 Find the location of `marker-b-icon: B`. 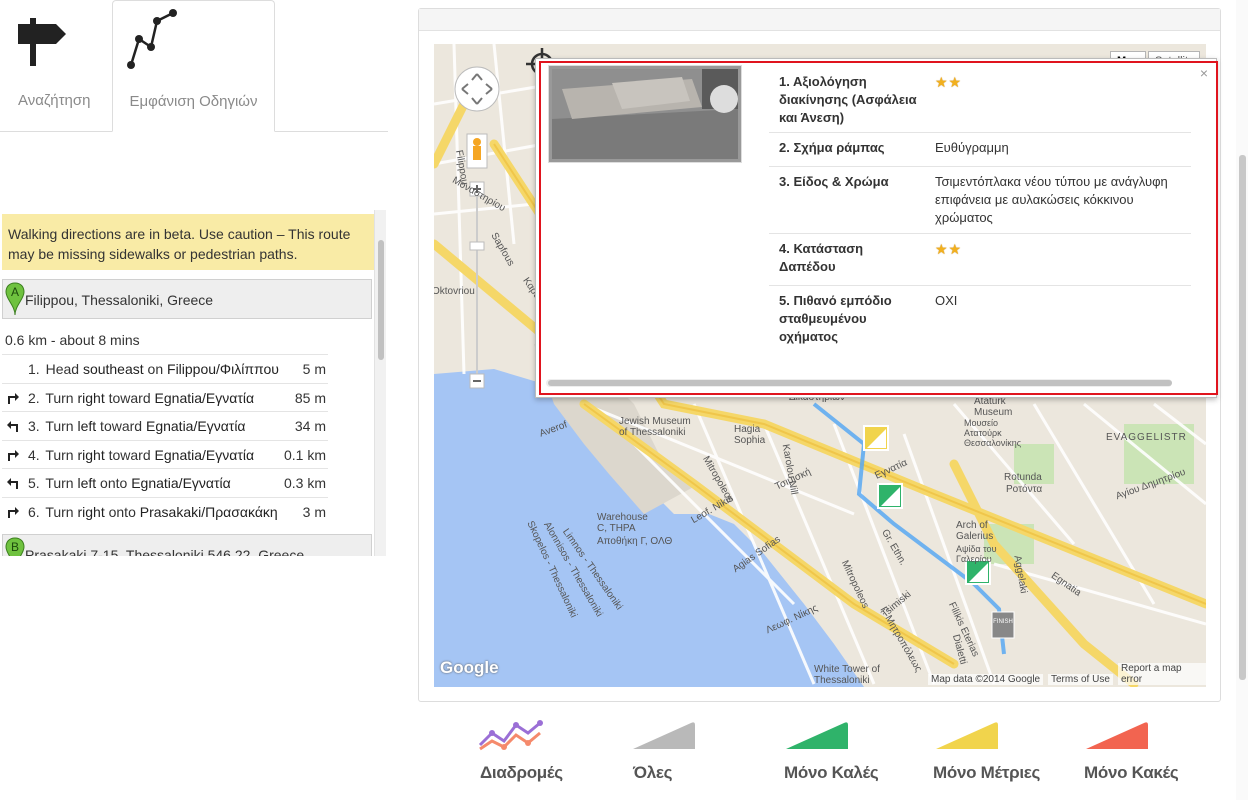

marker-b-icon: B is located at coordinates (15, 546).